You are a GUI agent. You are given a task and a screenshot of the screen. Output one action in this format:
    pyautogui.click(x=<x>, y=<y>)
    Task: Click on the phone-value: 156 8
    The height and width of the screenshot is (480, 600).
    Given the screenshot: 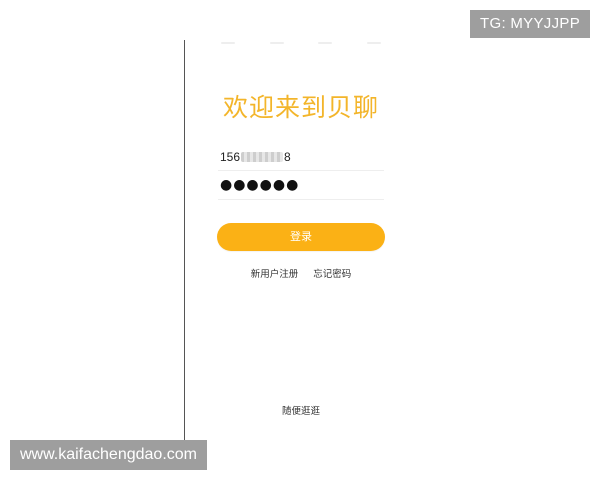 What is the action you would take?
    pyautogui.click(x=255, y=157)
    